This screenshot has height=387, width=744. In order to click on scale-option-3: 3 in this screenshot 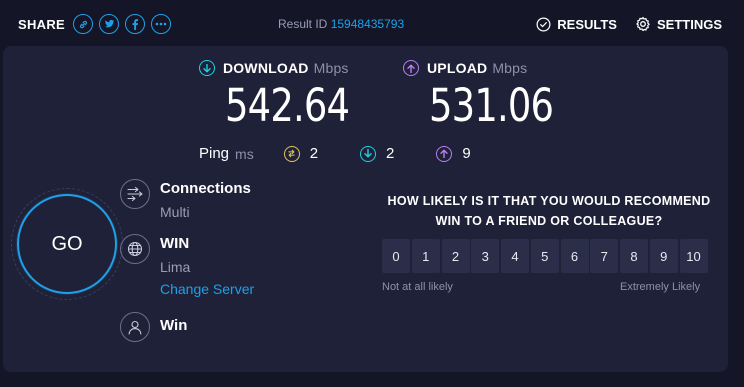, I will do `click(485, 256)`.